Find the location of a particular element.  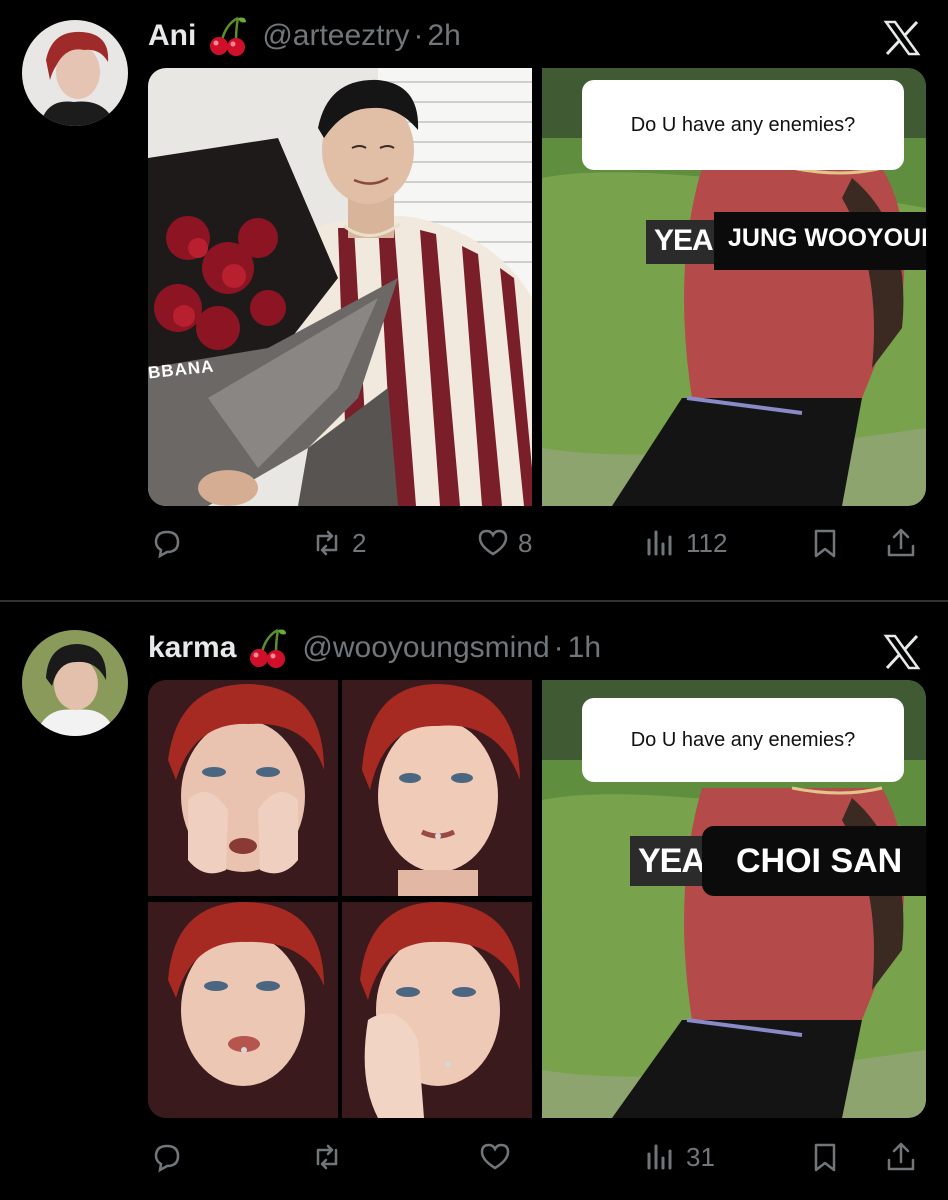

like-count: 8 is located at coordinates (525, 542).